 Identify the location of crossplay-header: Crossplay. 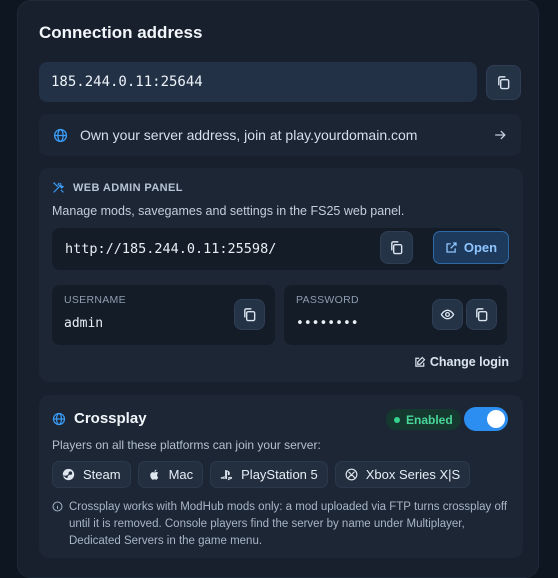
(99, 418).